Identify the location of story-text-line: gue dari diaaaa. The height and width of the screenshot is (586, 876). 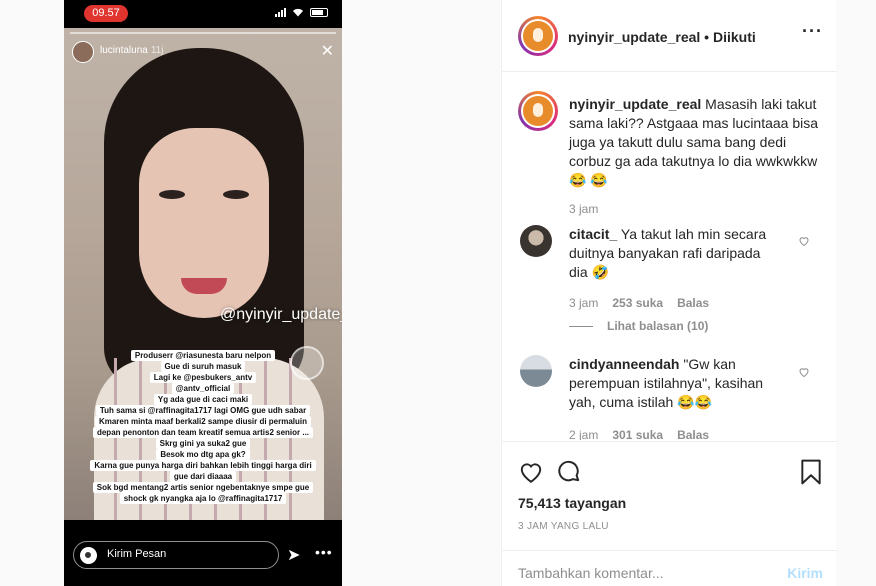
(203, 476).